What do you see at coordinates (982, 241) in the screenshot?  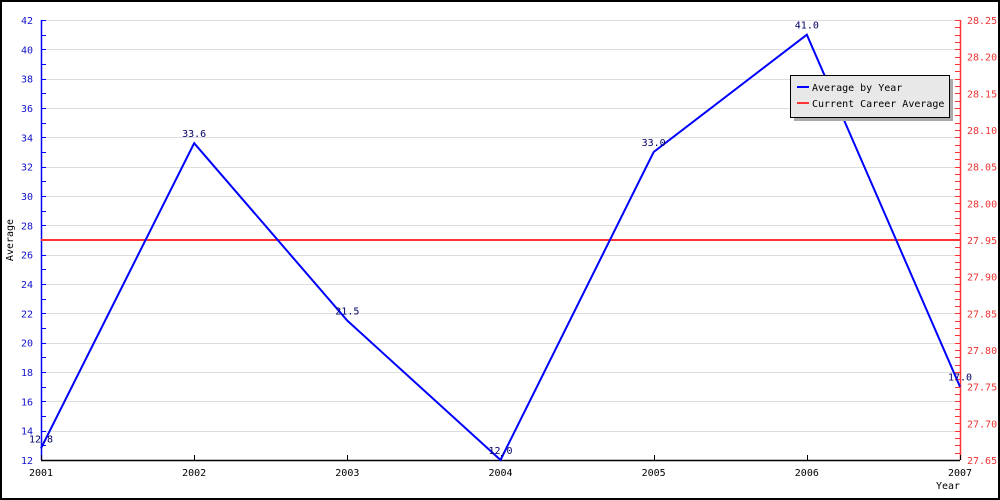 I see `right-axis-tick-label: 27.95` at bounding box center [982, 241].